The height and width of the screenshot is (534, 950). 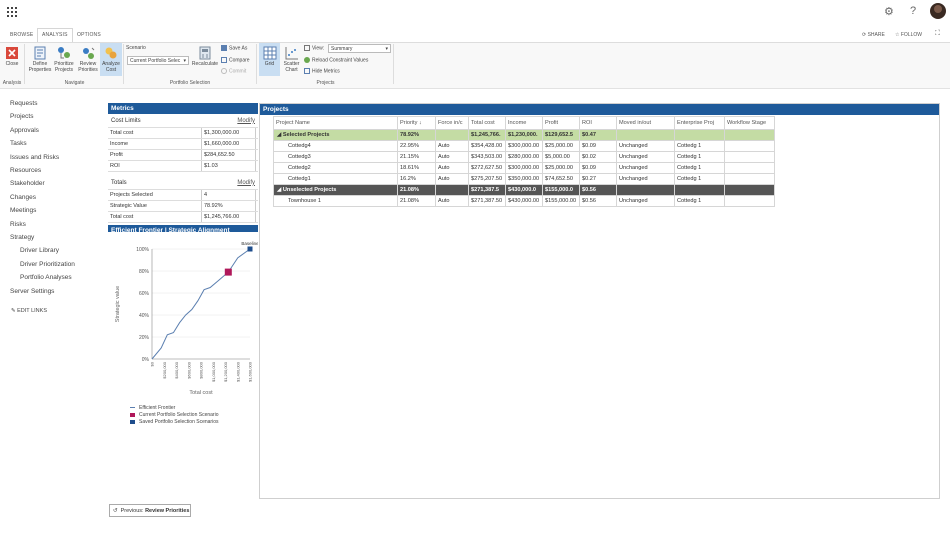 What do you see at coordinates (291, 59) in the screenshot?
I see `scatter-chart-button: Scatter Chart` at bounding box center [291, 59].